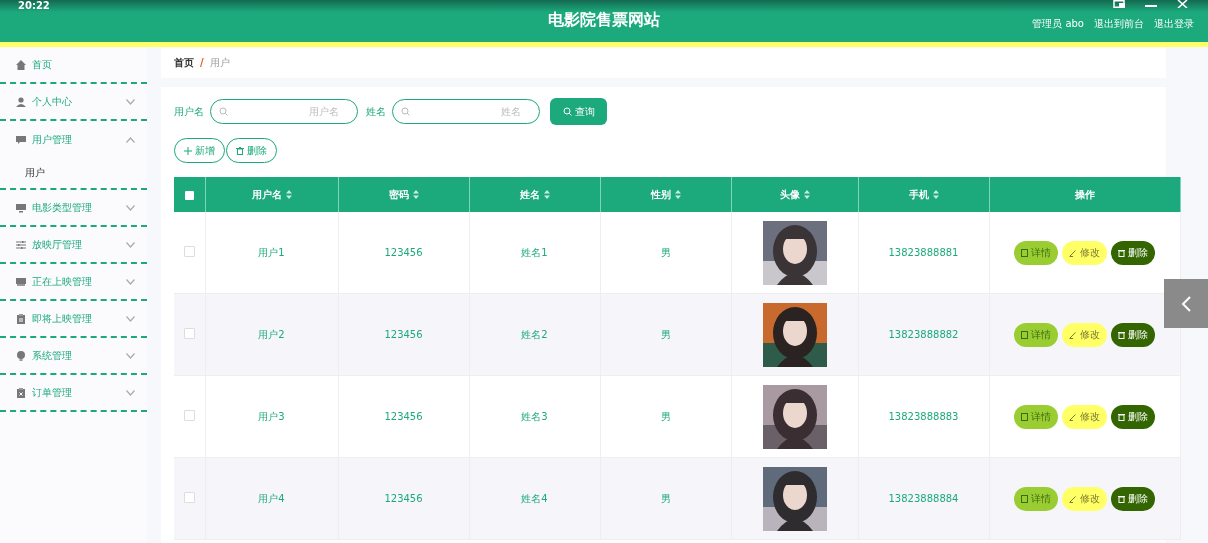 This screenshot has height=543, width=1208. Describe the element at coordinates (73, 282) in the screenshot. I see `sidebar-item: 正在上映管理` at that location.